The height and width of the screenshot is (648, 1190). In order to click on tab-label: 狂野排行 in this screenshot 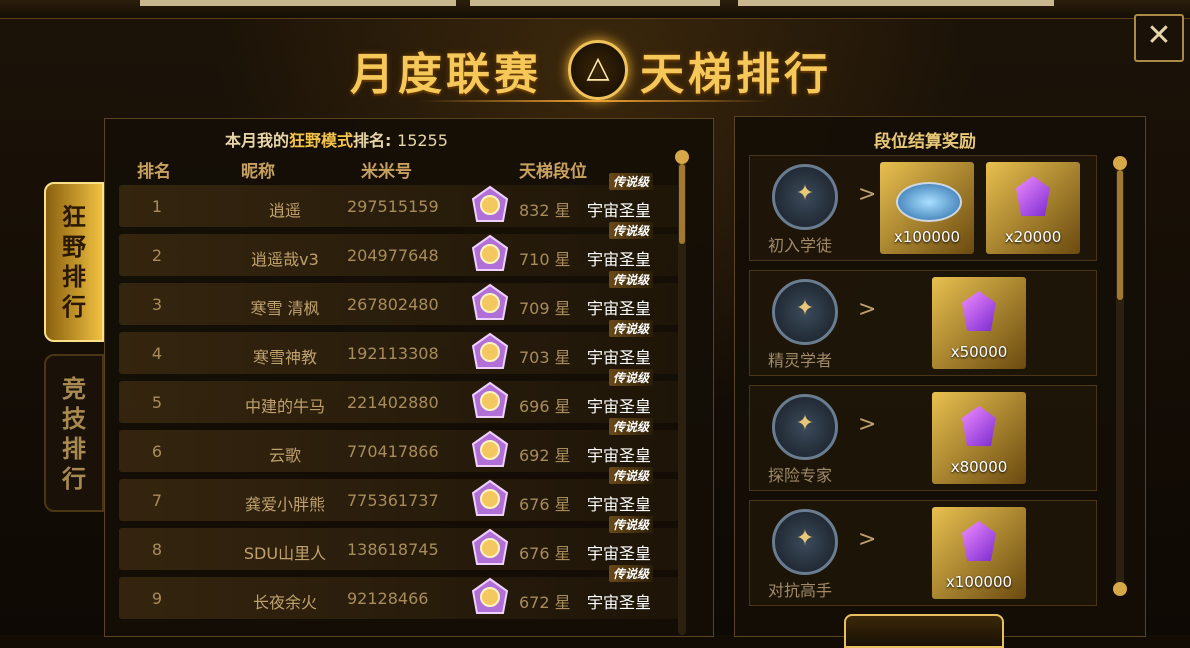, I will do `click(74, 262)`.